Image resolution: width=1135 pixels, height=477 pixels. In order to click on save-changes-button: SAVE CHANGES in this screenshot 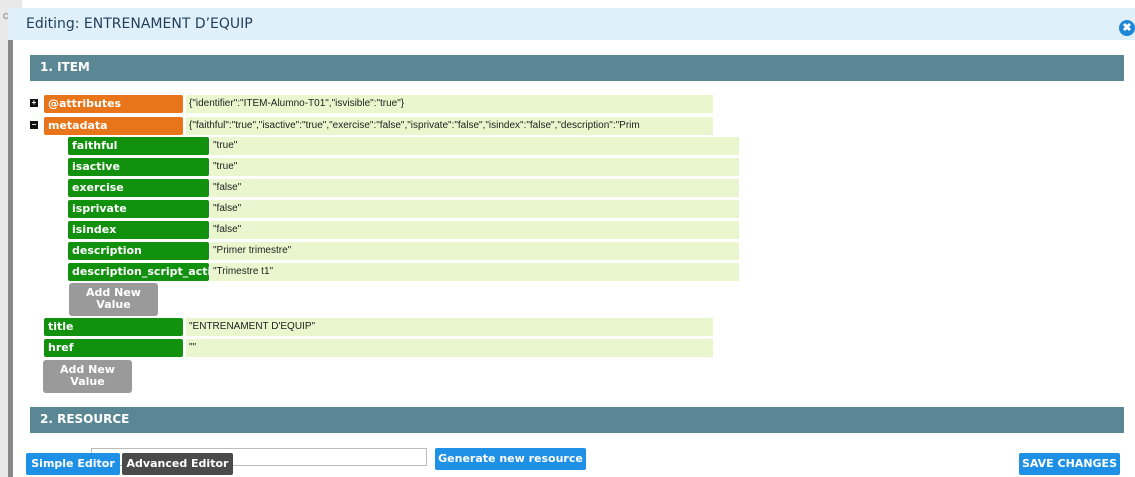, I will do `click(1069, 464)`.